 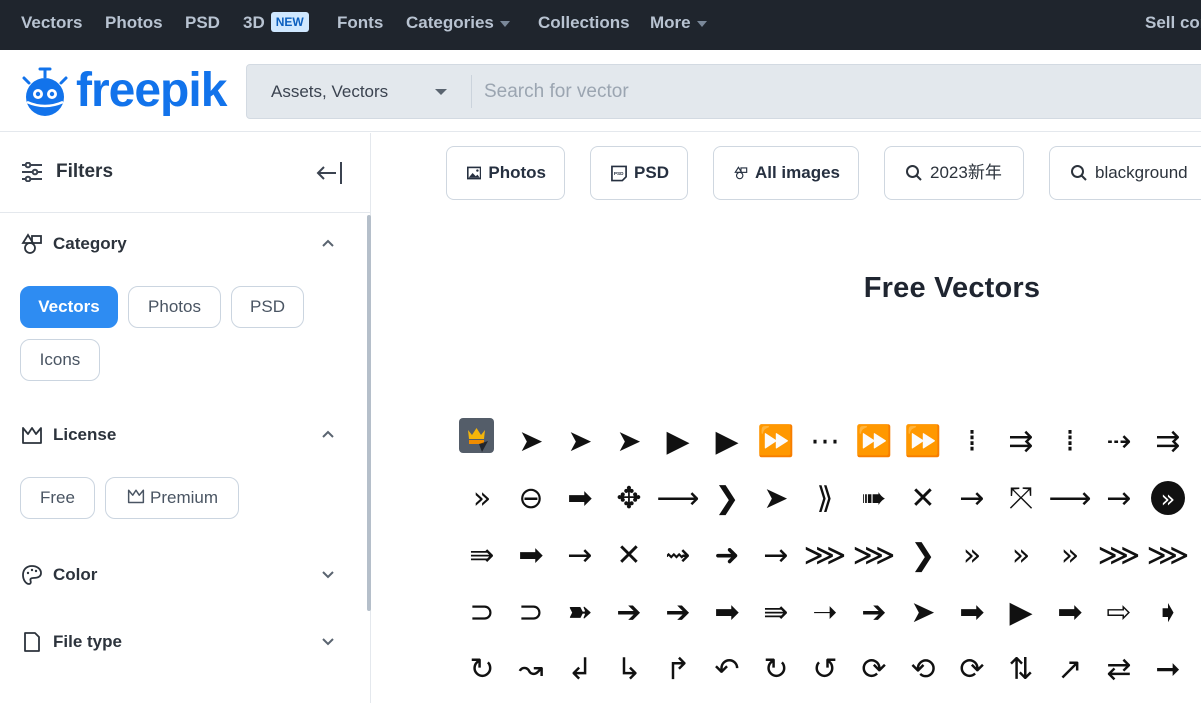 What do you see at coordinates (481, 669) in the screenshot?
I see `arrow-glyph-icon: ↻` at bounding box center [481, 669].